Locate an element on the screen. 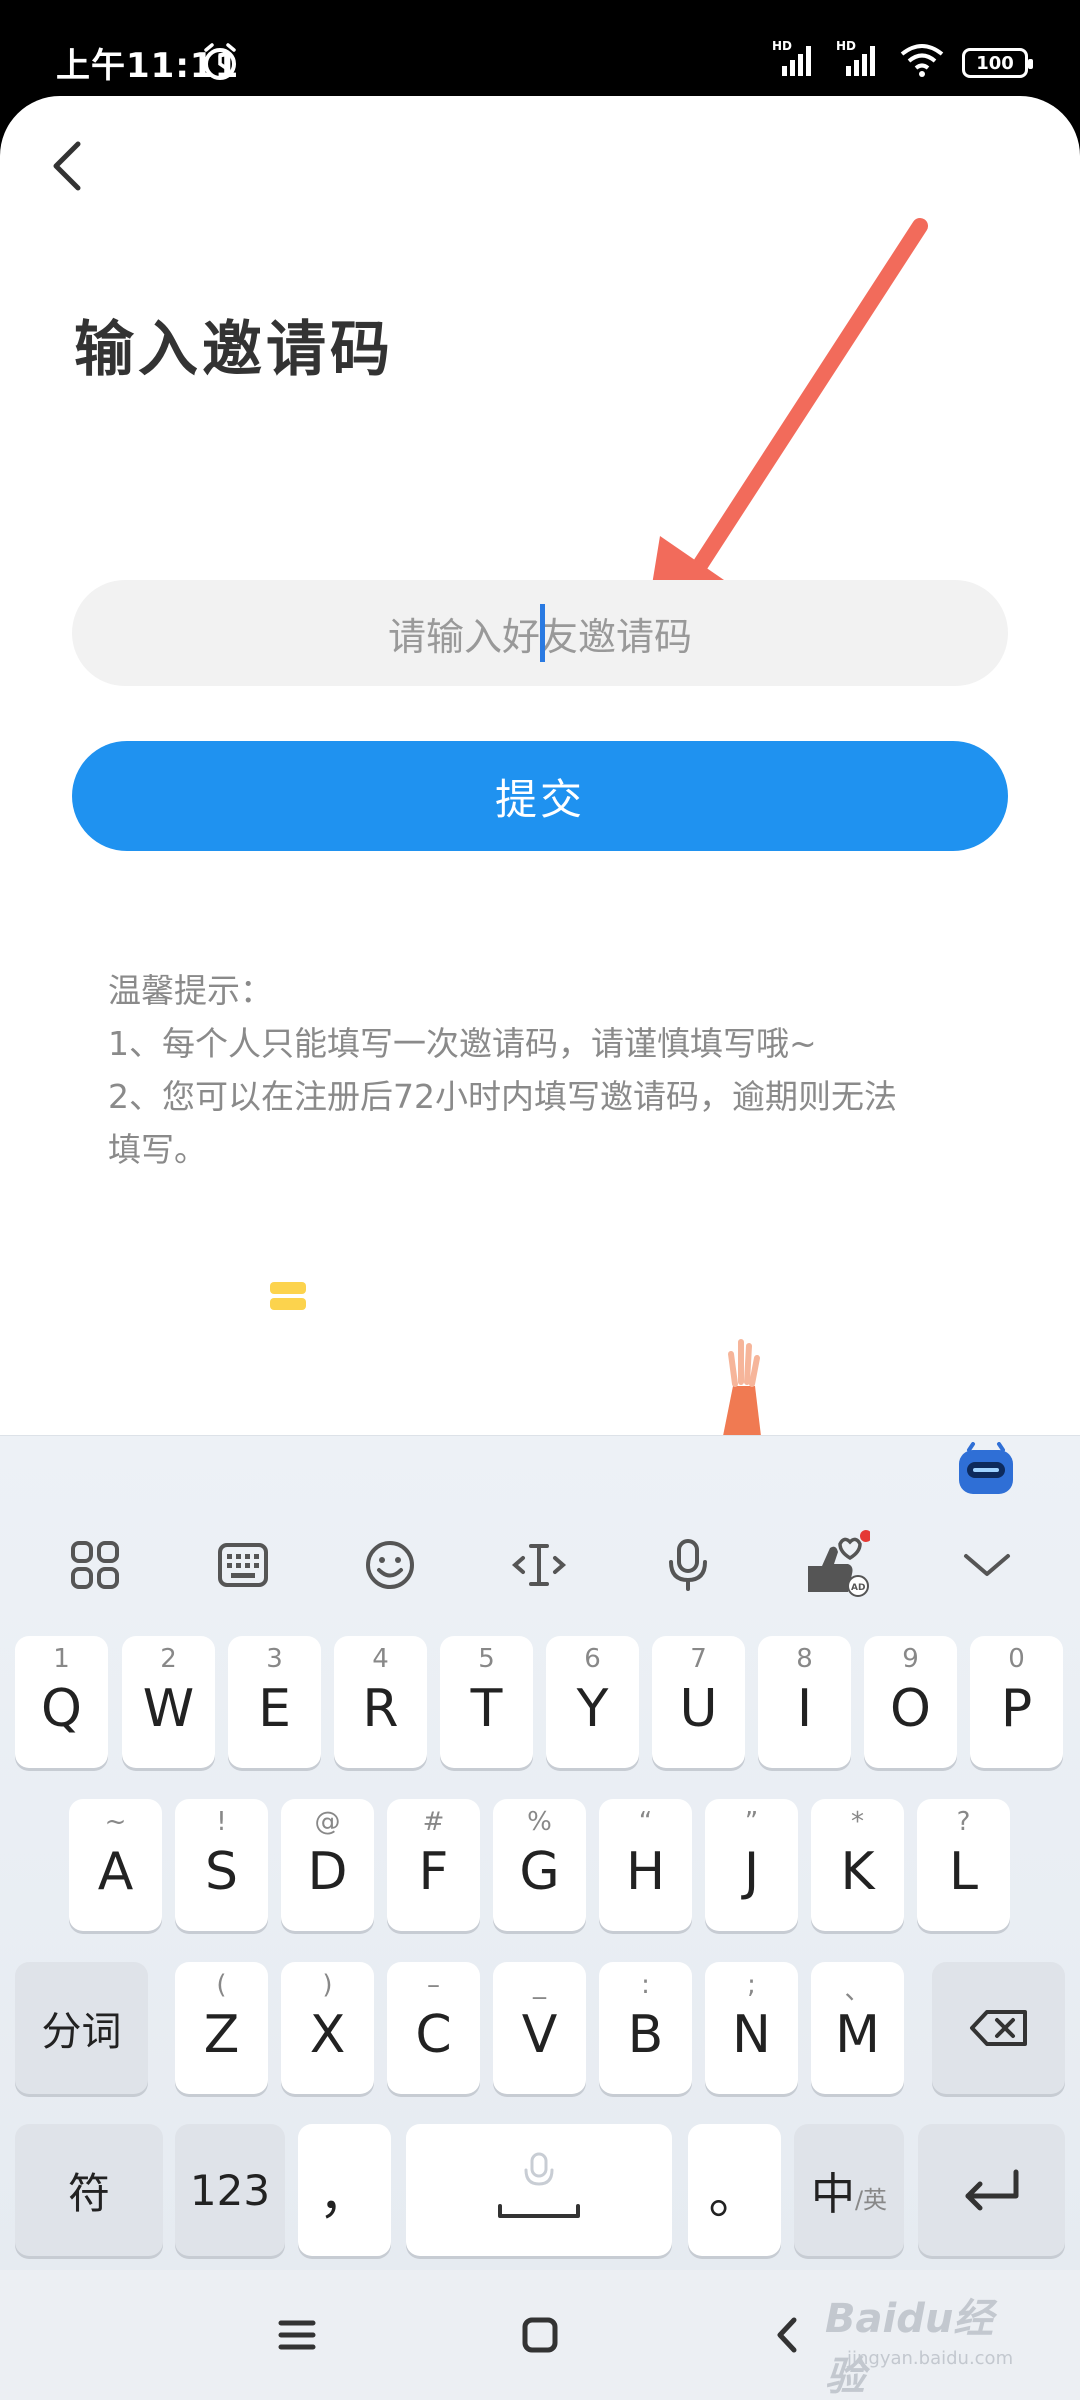 This screenshot has height=2400, width=1080. keyboard-icon is located at coordinates (243, 1565).